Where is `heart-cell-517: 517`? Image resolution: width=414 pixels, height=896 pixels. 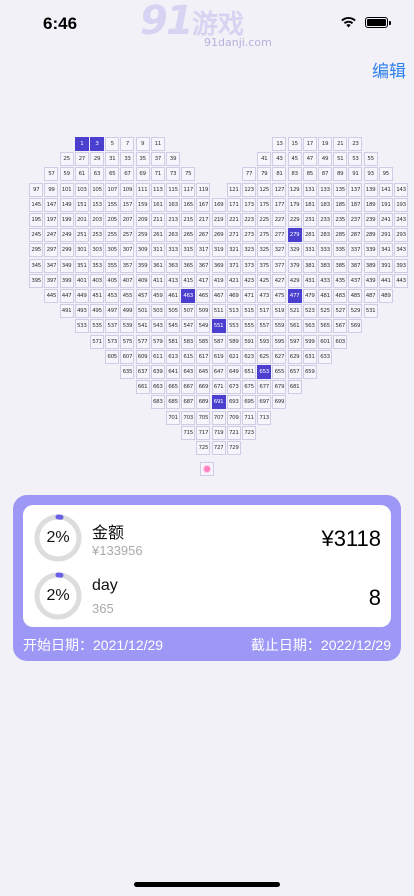 heart-cell-517: 517 is located at coordinates (264, 311).